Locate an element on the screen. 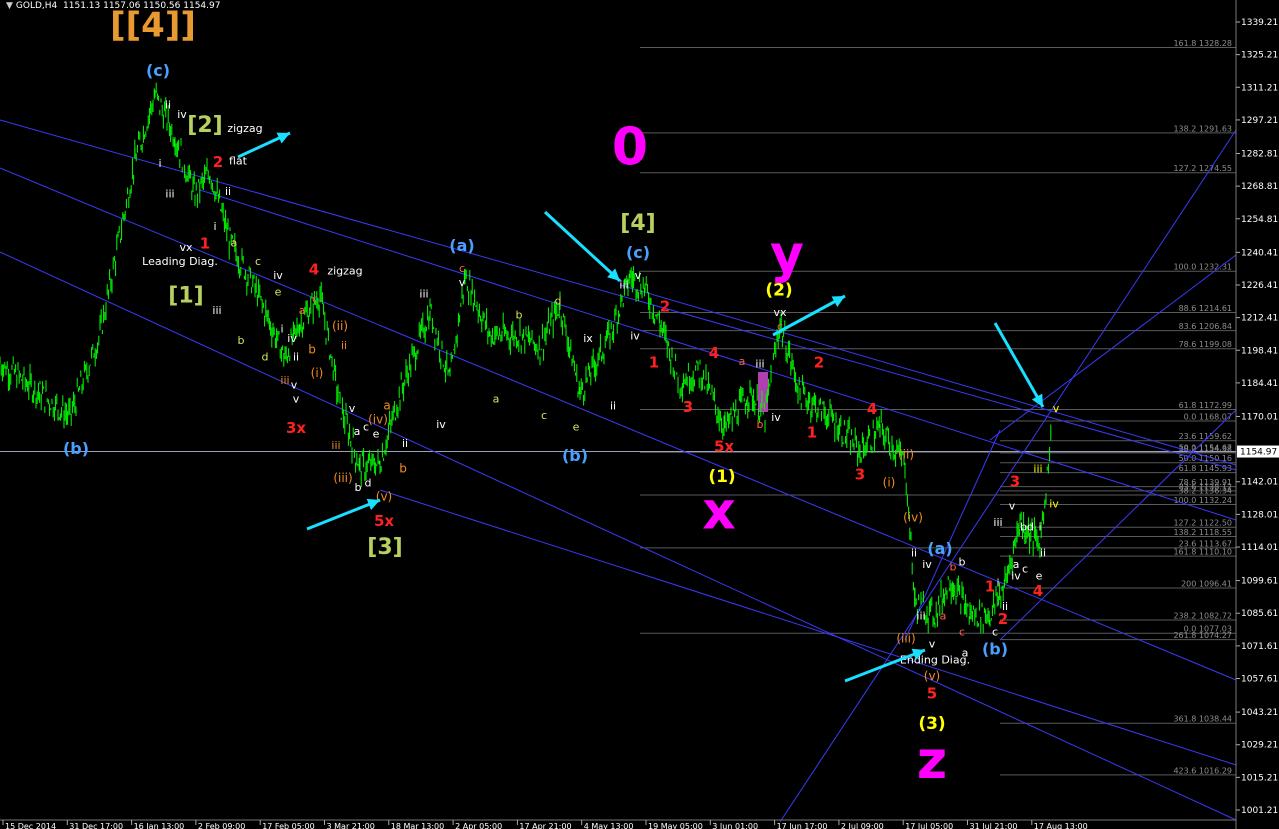  wave-label: 2 is located at coordinates (819, 363).